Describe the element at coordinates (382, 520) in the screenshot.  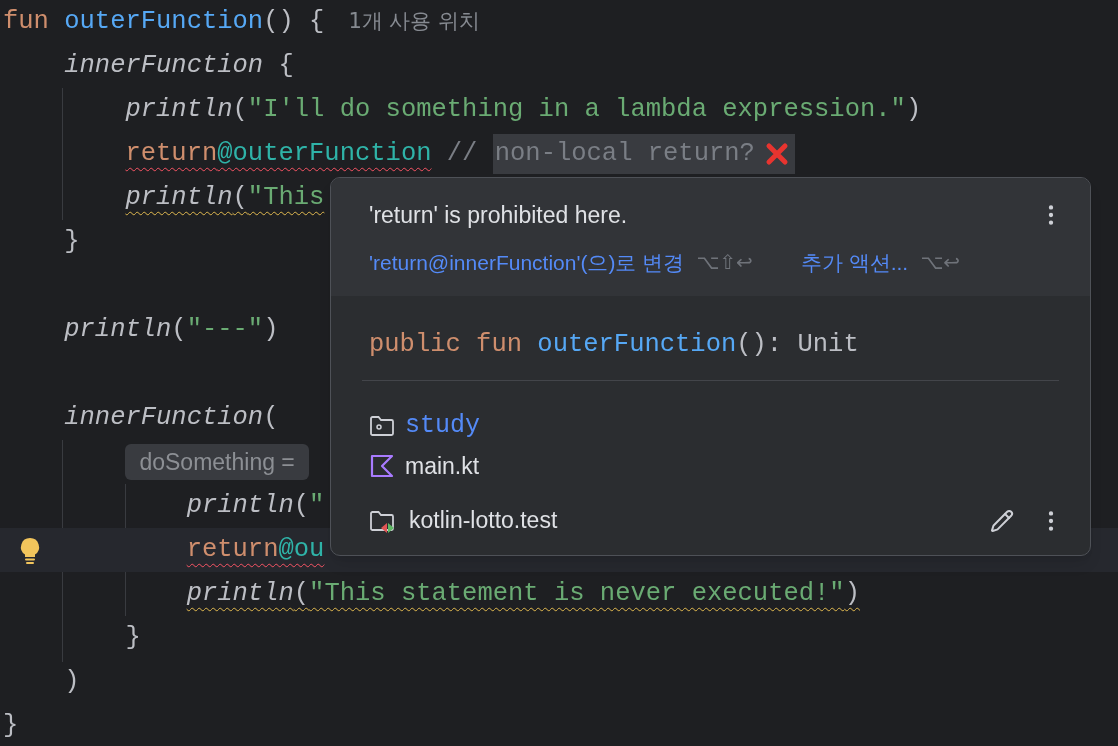
I see `test-folder-icon` at that location.